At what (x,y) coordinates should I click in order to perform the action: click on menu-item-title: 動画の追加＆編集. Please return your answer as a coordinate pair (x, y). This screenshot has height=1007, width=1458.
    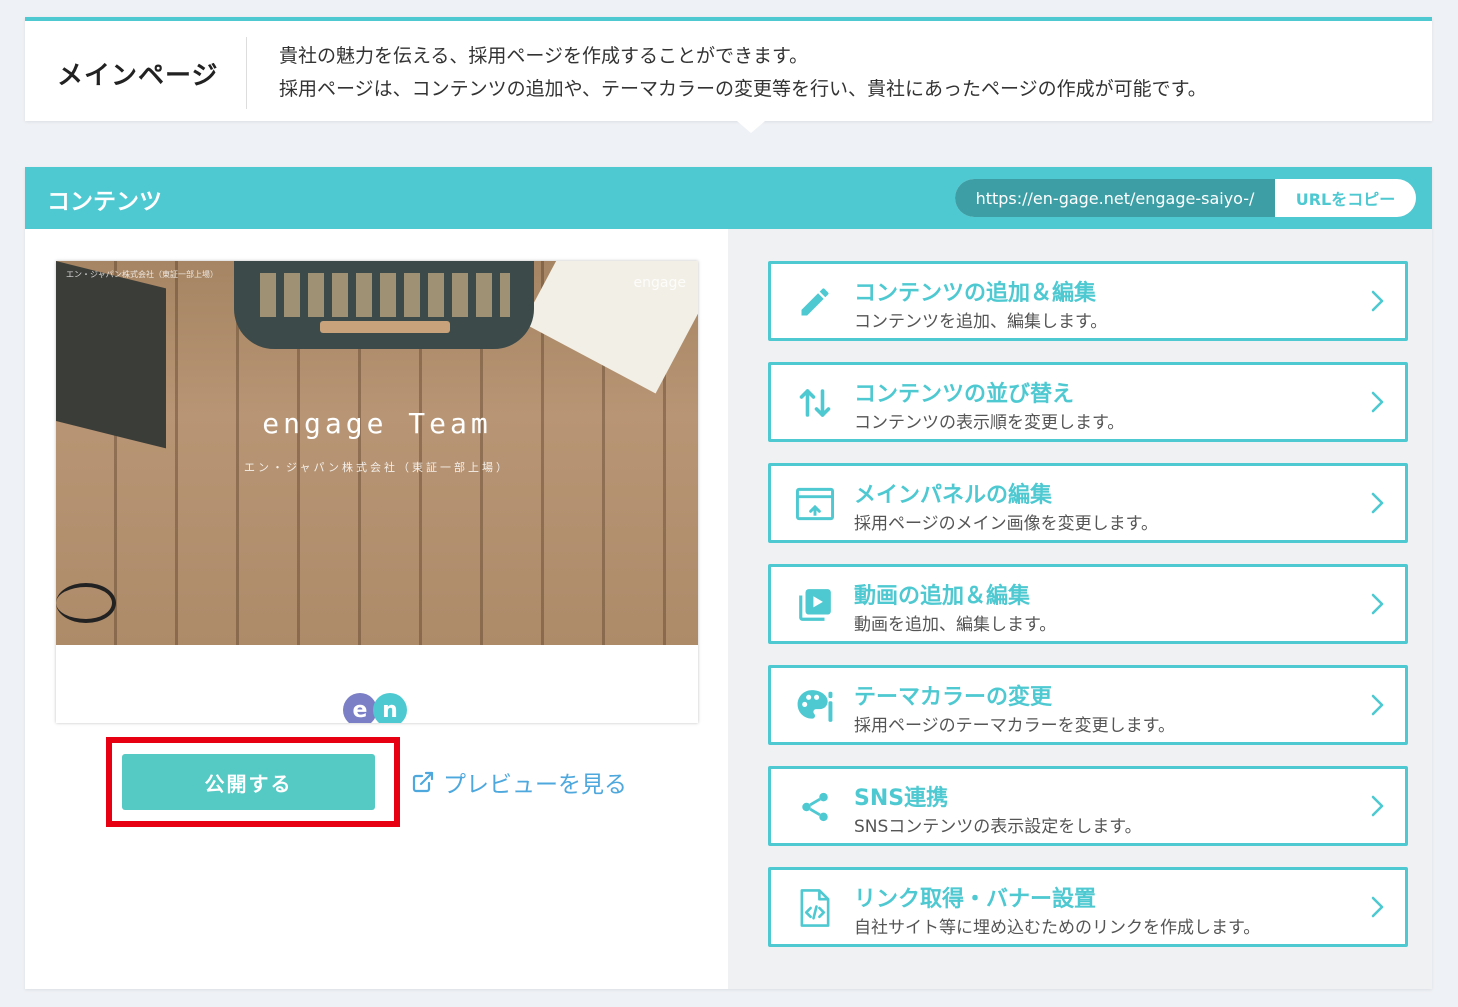
    Looking at the image, I should click on (942, 596).